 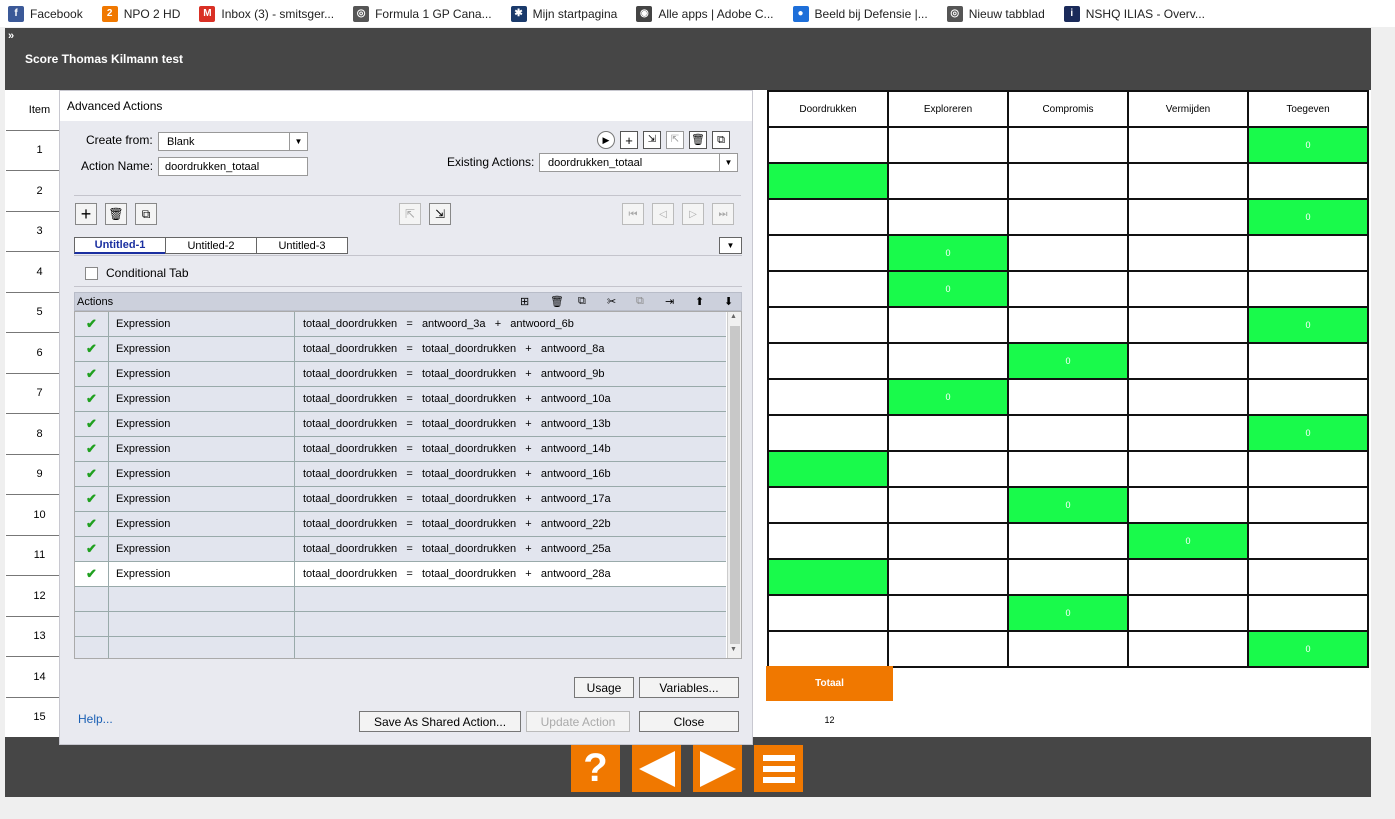 I want to click on tab-2: Untitled-2, so click(x=211, y=245).